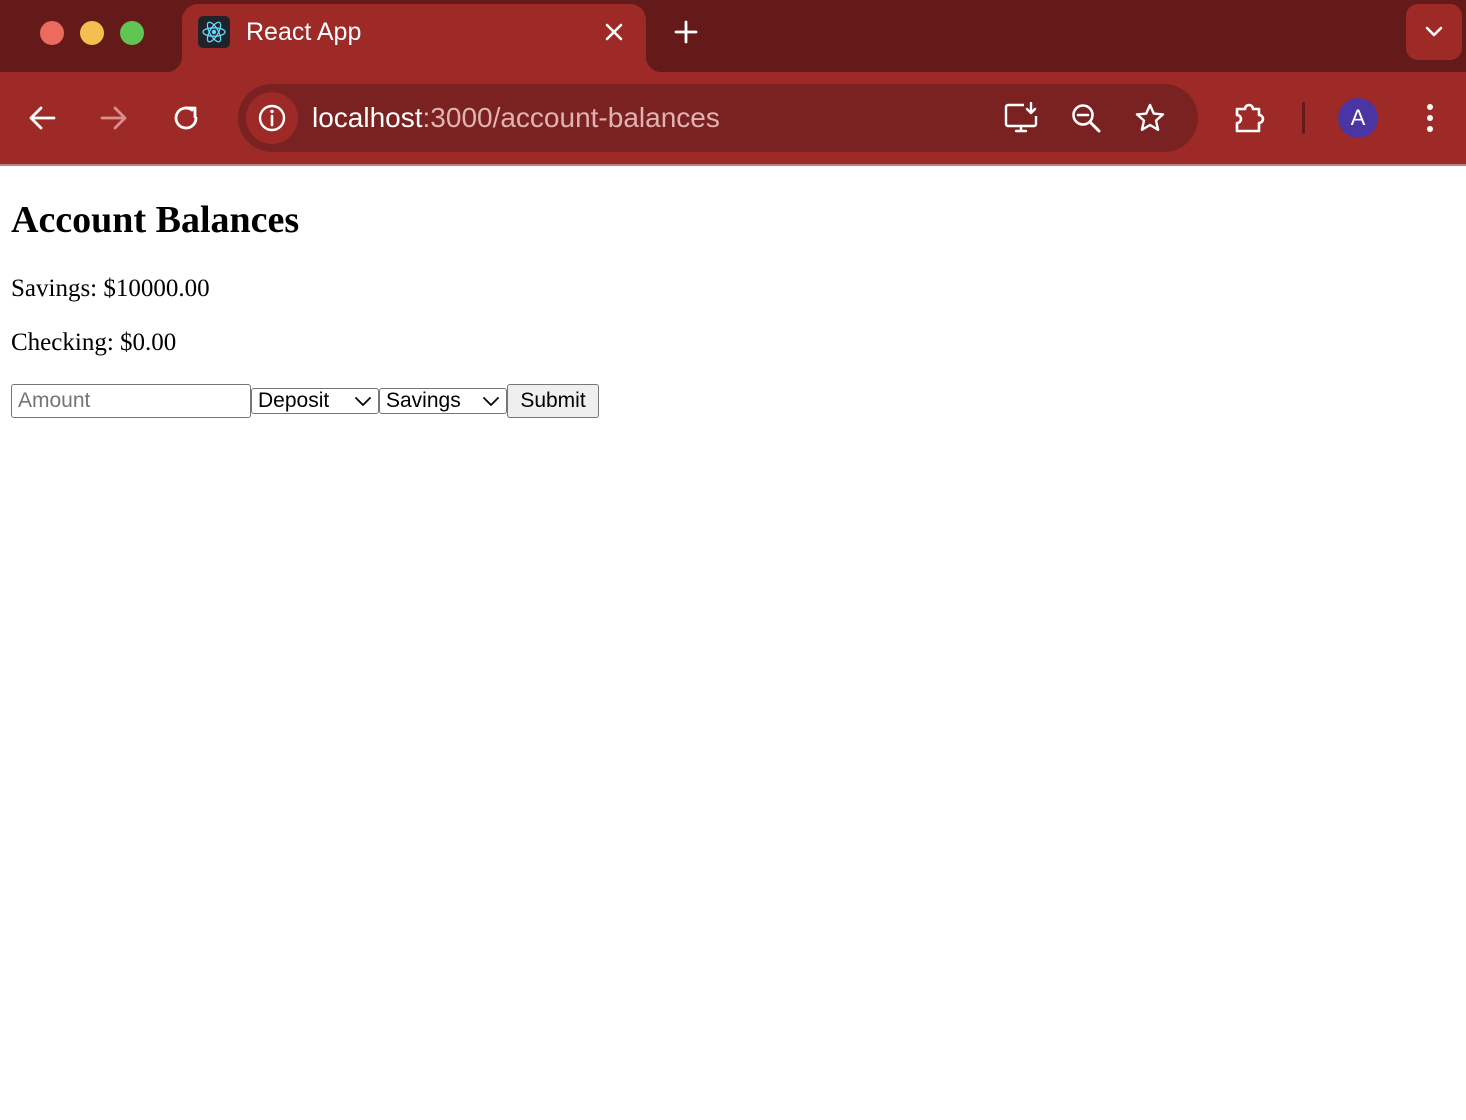 This screenshot has height=1120, width=1466. I want to click on bookmark-star-icon, so click(1150, 118).